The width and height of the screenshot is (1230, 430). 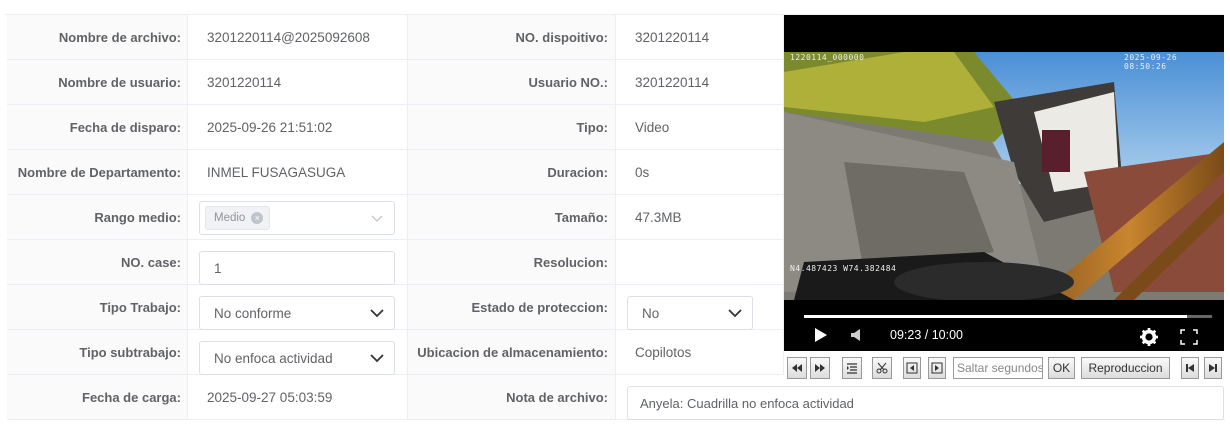 What do you see at coordinates (97, 37) in the screenshot?
I see `file-name-label: Nombre de archivo:` at bounding box center [97, 37].